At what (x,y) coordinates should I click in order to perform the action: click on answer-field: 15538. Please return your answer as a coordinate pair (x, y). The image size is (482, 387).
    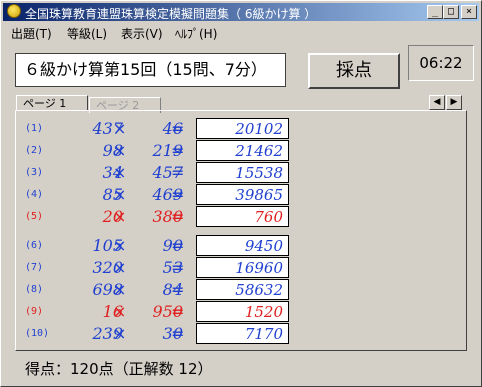
    Looking at the image, I should click on (242, 172).